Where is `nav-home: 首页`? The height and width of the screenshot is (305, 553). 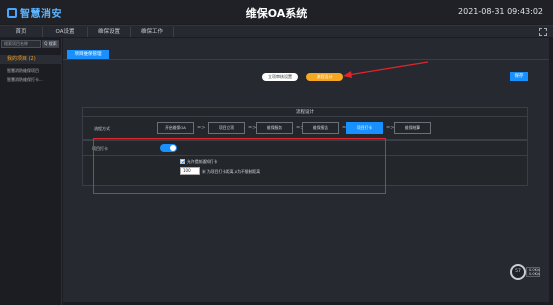
nav-home: 首页 is located at coordinates (21, 32).